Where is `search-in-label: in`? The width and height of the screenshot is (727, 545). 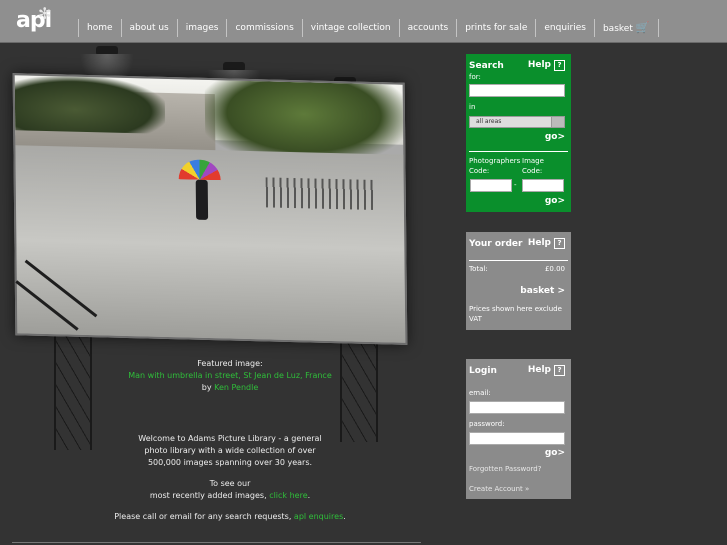 search-in-label: in is located at coordinates (472, 107).